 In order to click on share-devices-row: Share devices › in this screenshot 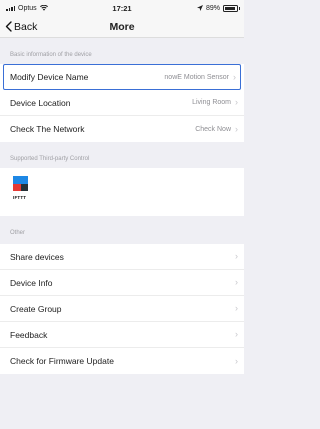, I will do `click(122, 257)`.